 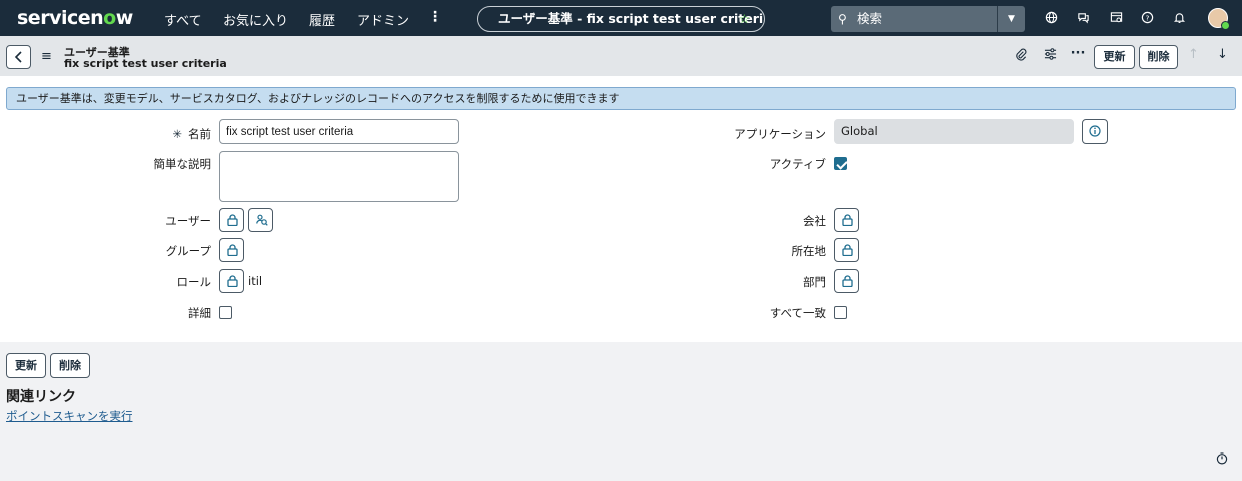 What do you see at coordinates (1193, 54) in the screenshot?
I see `previous-record-arrow-icon: ↑` at bounding box center [1193, 54].